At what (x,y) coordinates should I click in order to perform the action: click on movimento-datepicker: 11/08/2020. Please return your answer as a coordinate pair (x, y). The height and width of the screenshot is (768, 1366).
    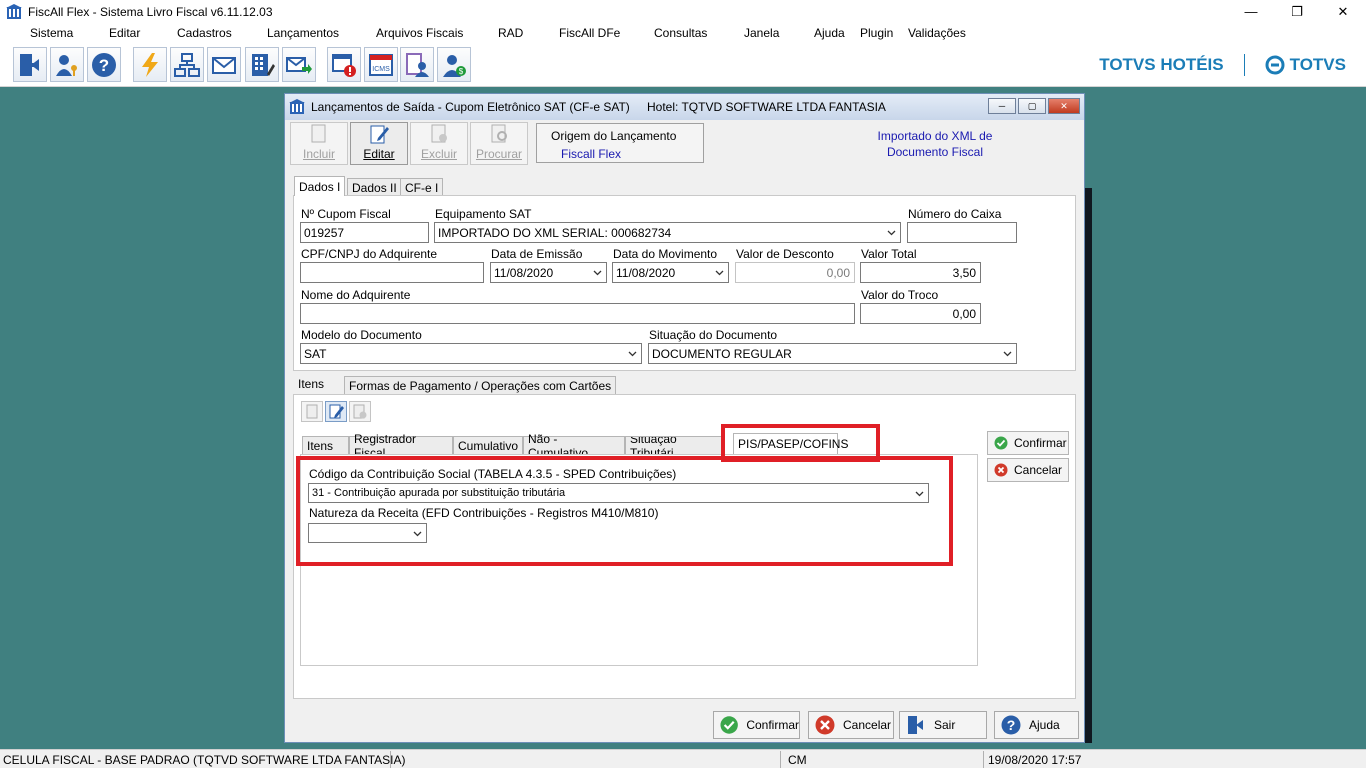
    Looking at the image, I should click on (670, 272).